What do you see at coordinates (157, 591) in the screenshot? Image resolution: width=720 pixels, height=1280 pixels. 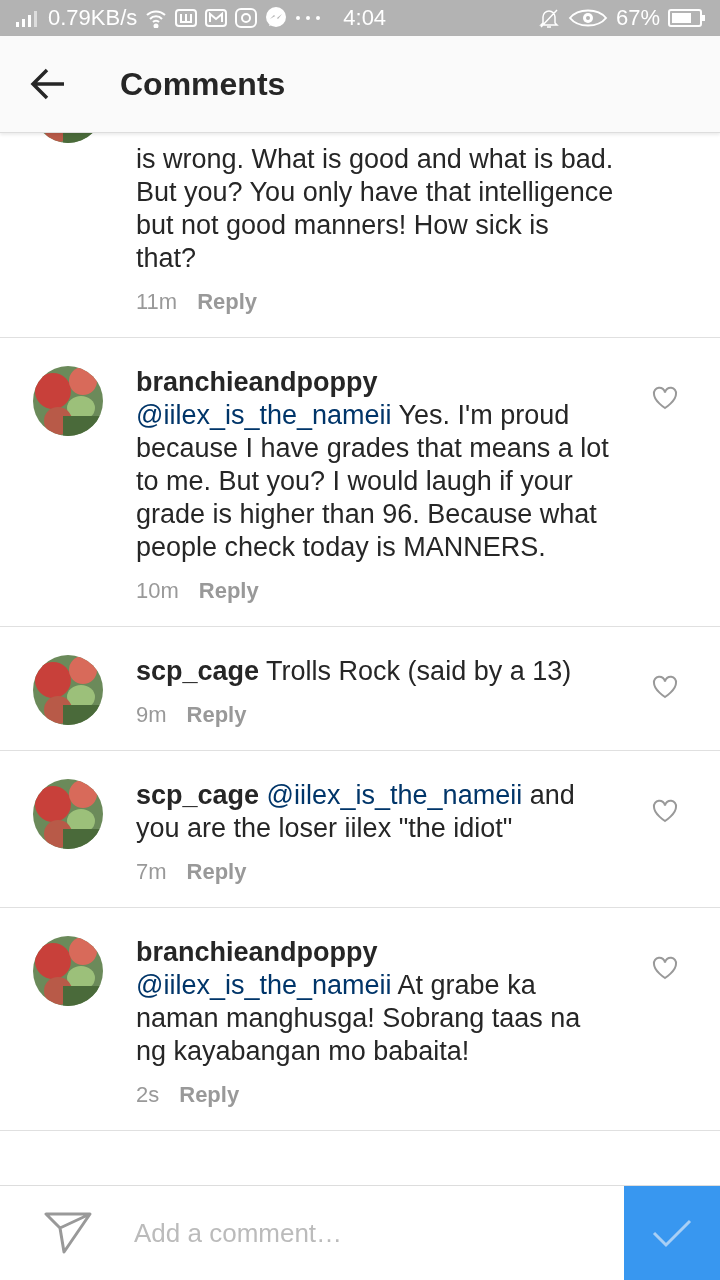 I see `comment-time: 10m` at bounding box center [157, 591].